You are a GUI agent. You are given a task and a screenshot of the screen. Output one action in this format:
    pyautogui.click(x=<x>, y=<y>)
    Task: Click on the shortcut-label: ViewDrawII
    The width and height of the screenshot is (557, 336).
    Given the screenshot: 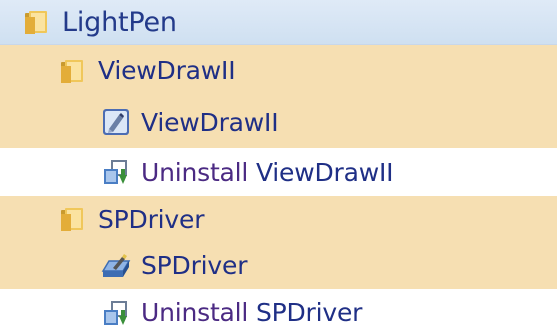 What is the action you would take?
    pyautogui.click(x=210, y=122)
    